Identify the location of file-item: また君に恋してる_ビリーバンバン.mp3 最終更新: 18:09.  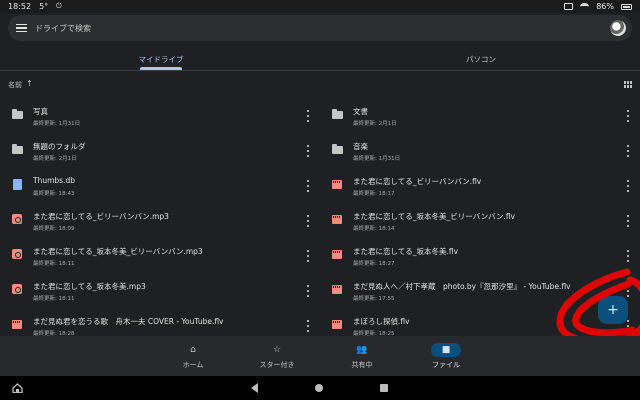
(164, 221).